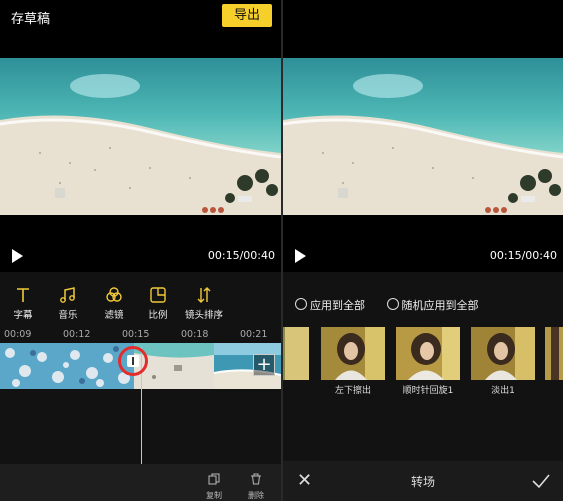 The width and height of the screenshot is (563, 501). I want to click on export-button: 导出, so click(247, 15).